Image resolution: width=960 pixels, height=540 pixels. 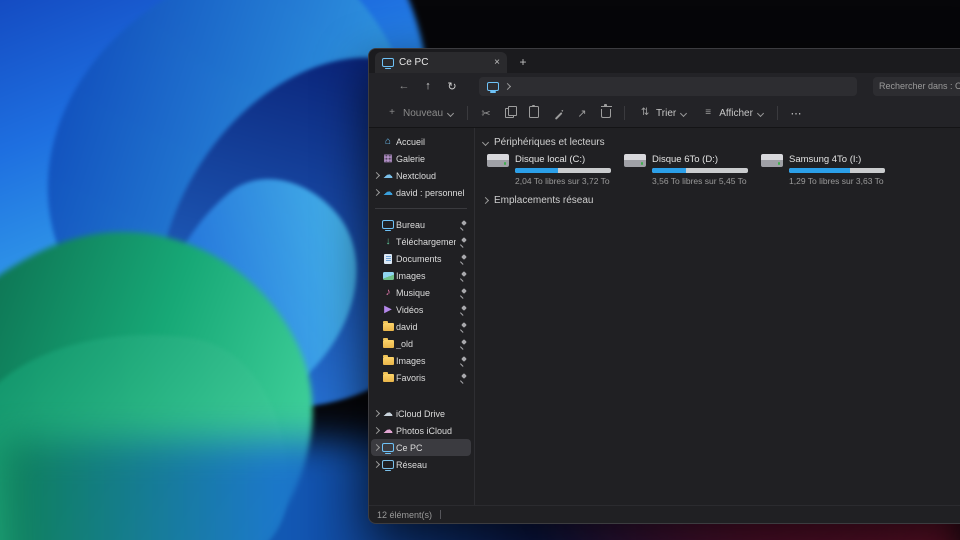 I want to click on sidebar-item-vid-os: ▶ Vidéos, so click(x=421, y=309).